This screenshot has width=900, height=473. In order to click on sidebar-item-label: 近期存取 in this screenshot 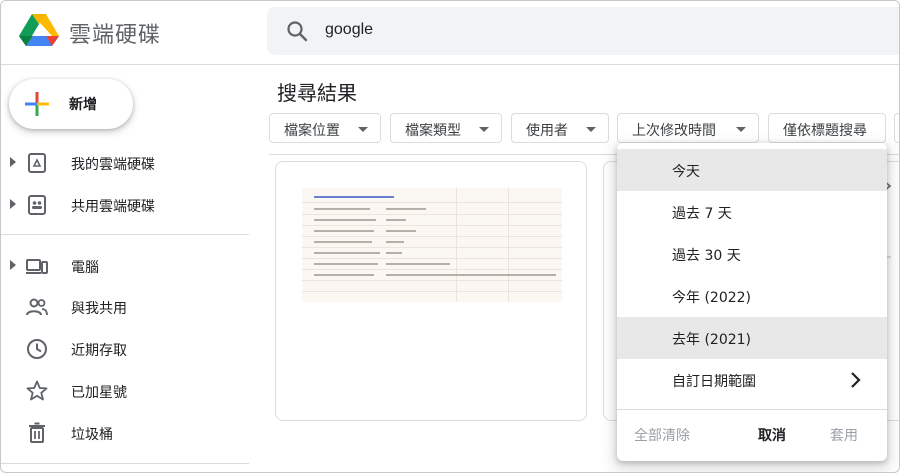, I will do `click(99, 351)`.